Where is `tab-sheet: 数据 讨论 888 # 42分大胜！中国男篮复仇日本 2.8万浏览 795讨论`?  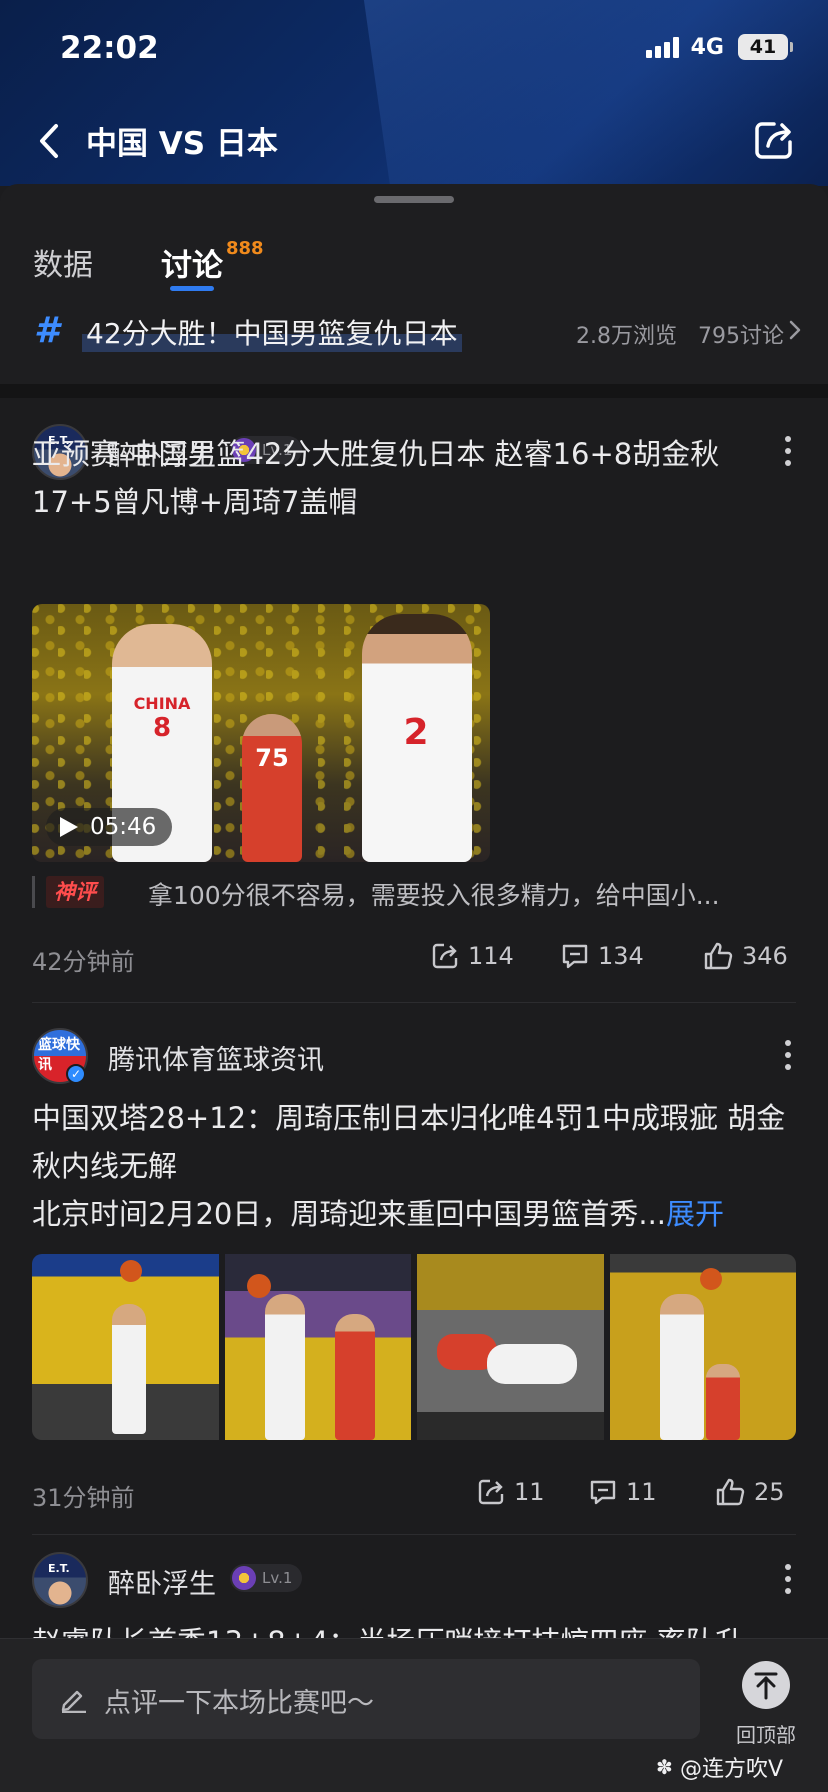
tab-sheet: 数据 讨论 888 # 42分大胜！中国男篮复仇日本 2.8万浏览 795讨论 is located at coordinates (414, 284).